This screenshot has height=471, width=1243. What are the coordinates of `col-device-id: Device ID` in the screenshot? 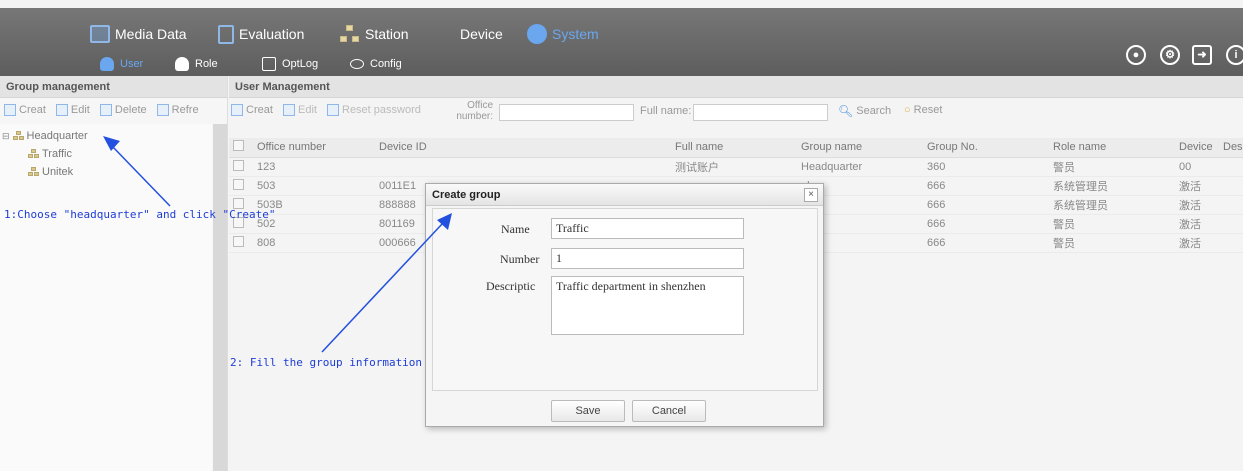 It's located at (523, 148).